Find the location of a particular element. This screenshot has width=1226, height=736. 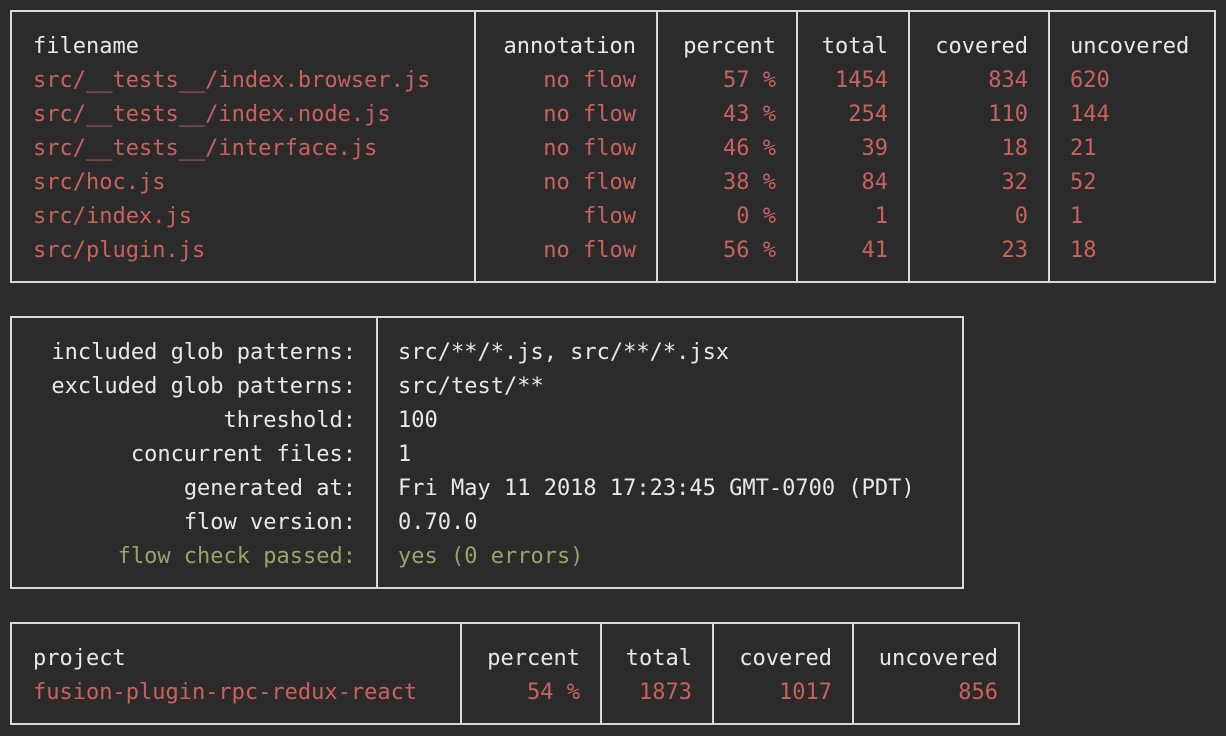

generated-at-label: generated at: is located at coordinates (269, 488).